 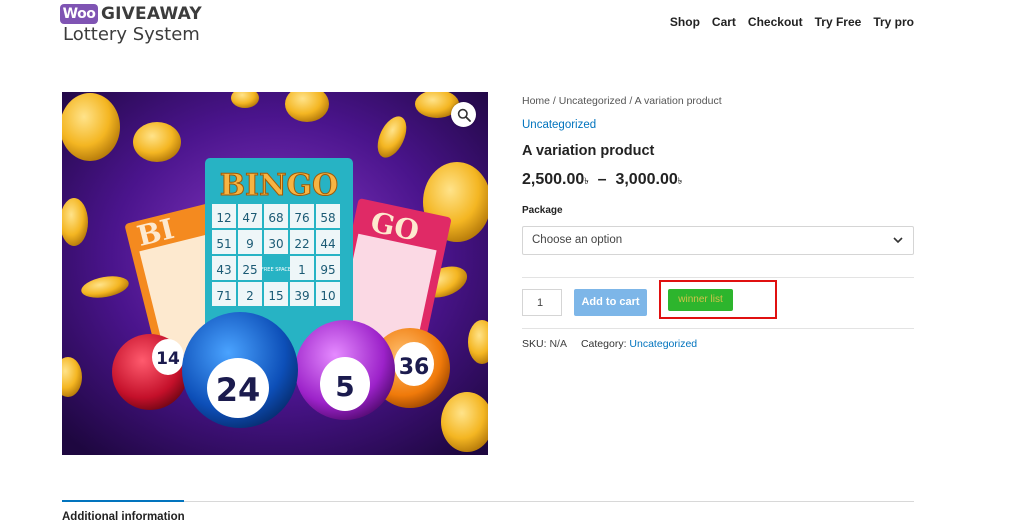 I want to click on active-tab-indicator, so click(x=123, y=501).